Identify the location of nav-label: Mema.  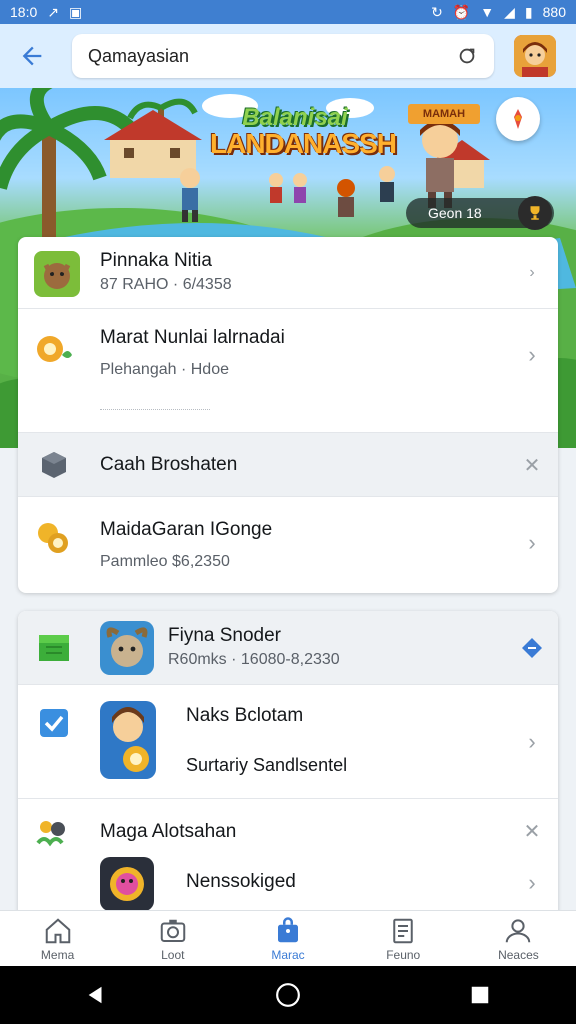
(57, 955).